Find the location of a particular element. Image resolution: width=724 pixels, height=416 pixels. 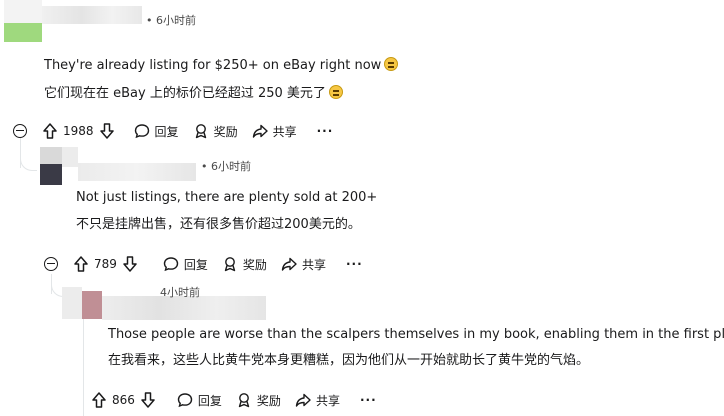

vote-count: 789 is located at coordinates (105, 264).